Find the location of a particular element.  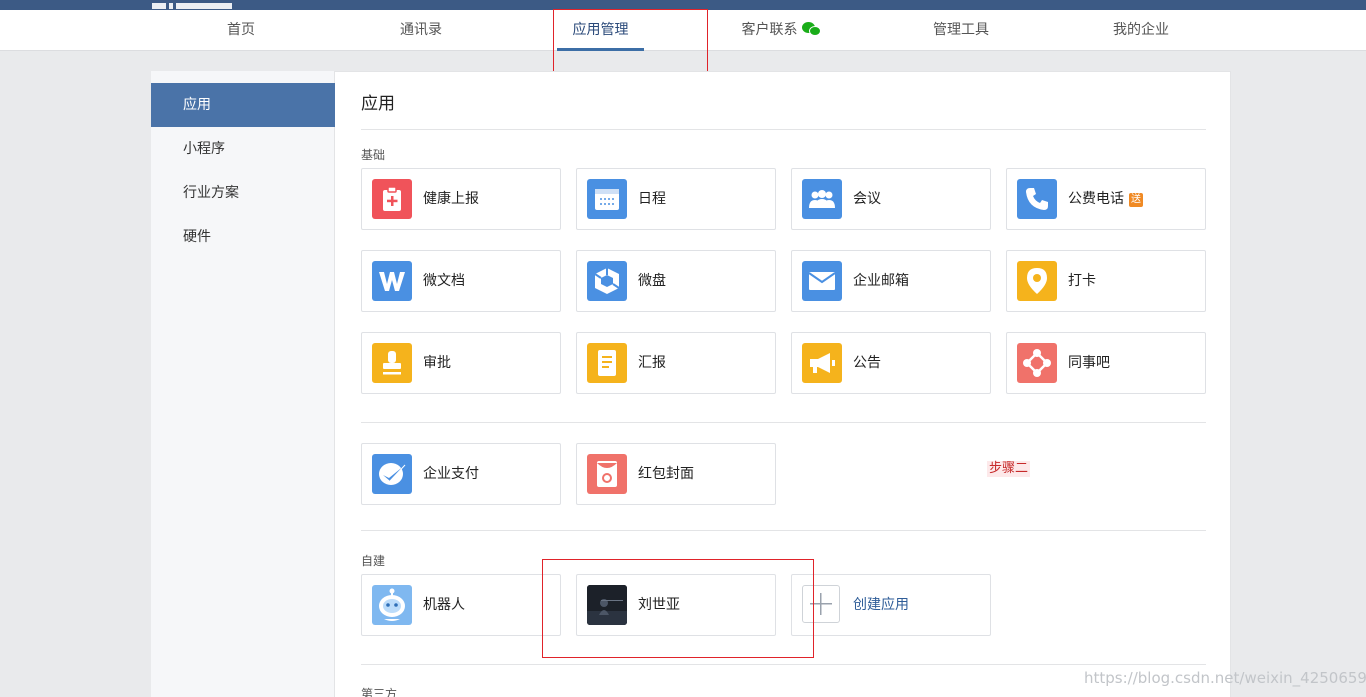

nav-contacts-label: 通讯录 is located at coordinates (421, 30).